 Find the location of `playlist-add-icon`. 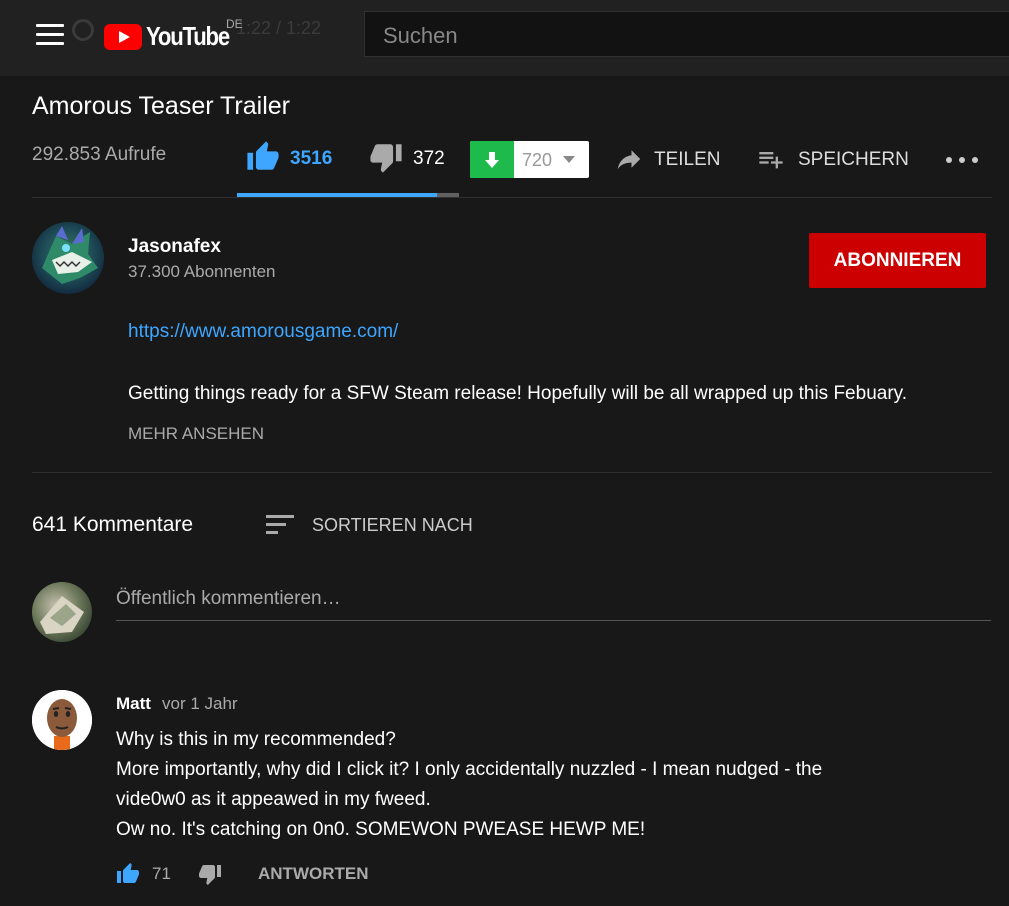

playlist-add-icon is located at coordinates (771, 160).